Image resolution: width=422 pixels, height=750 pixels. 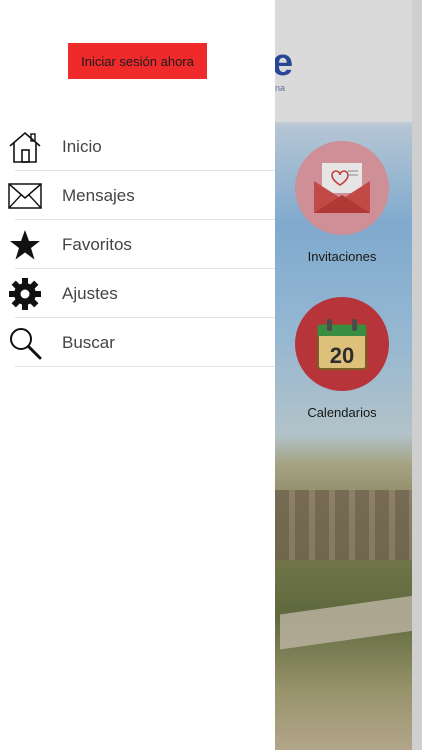 What do you see at coordinates (98, 195) in the screenshot?
I see `menu-label-mensajes: Mensajes` at bounding box center [98, 195].